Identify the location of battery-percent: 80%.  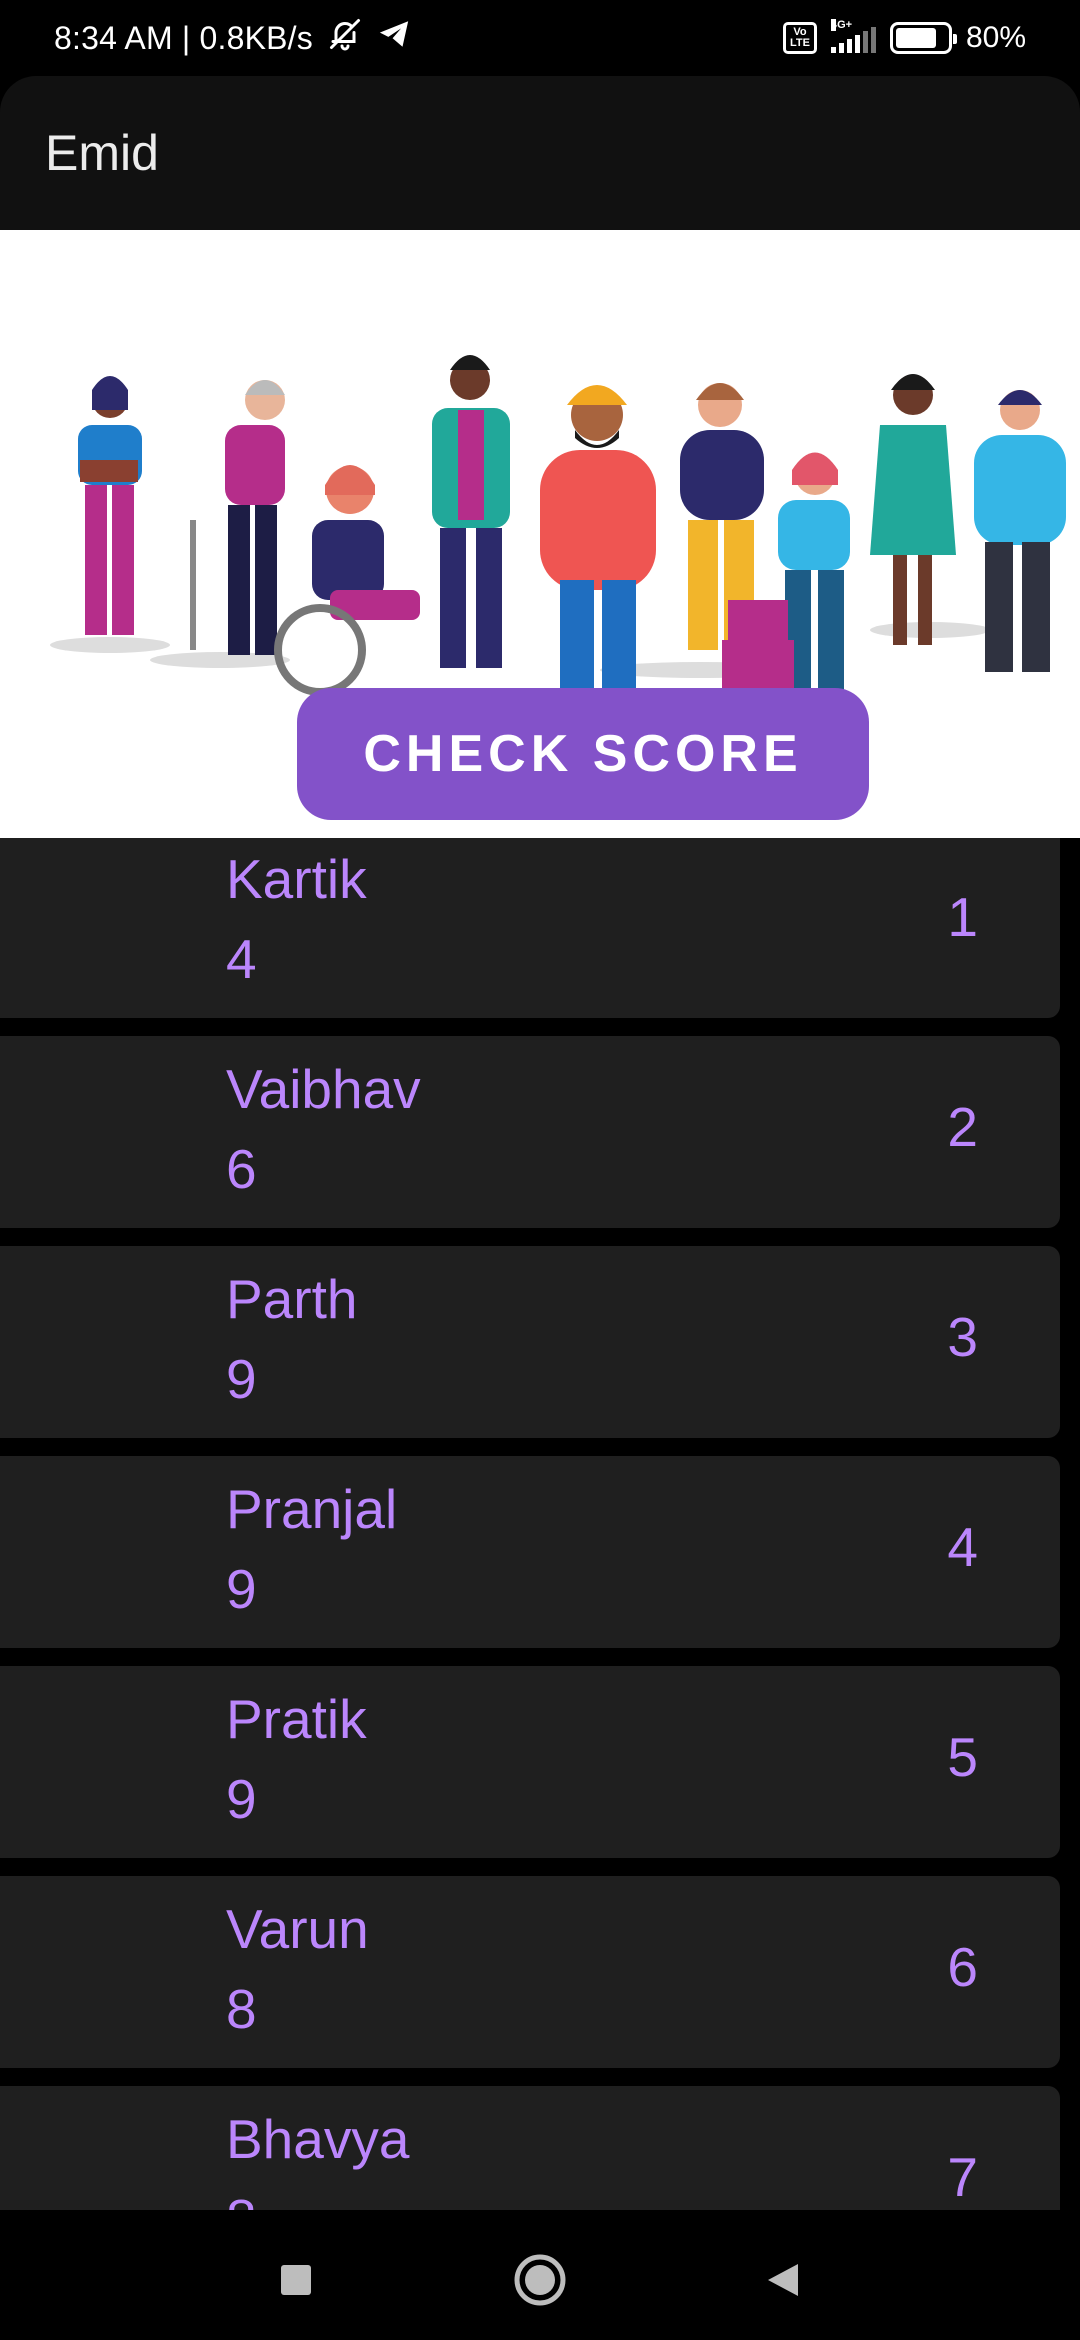
(995, 37).